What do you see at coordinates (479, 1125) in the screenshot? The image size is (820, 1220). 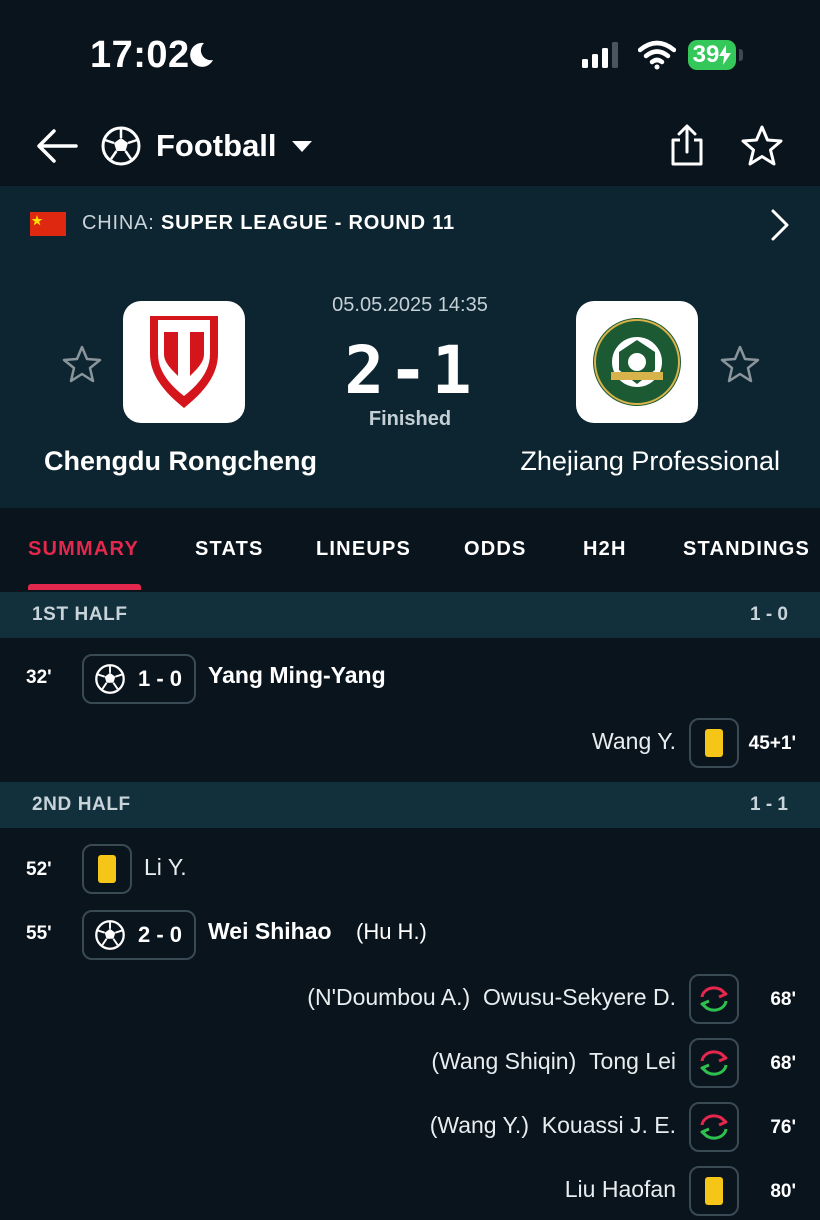 I see `player-out: (Wang Y.)` at bounding box center [479, 1125].